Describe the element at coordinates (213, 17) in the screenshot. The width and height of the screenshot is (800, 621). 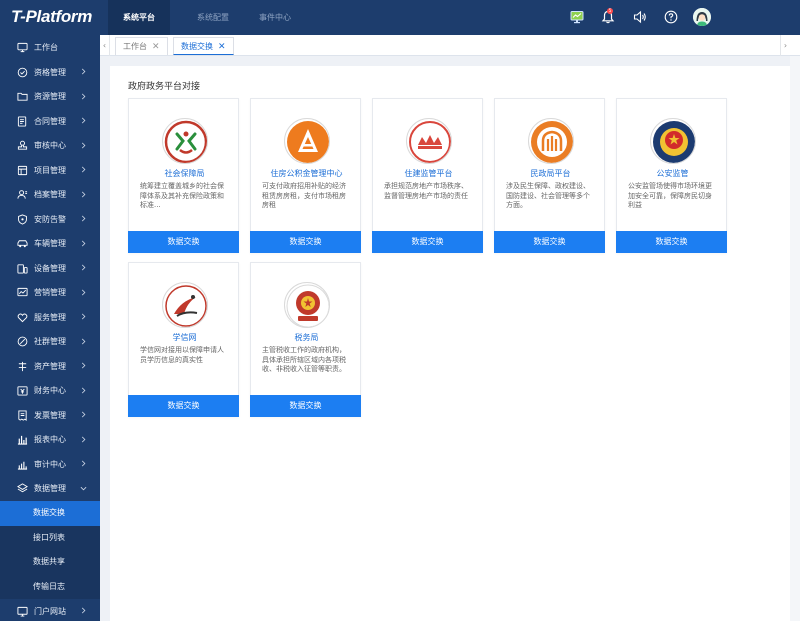
I see `topnav-system-config: 系统配置` at that location.